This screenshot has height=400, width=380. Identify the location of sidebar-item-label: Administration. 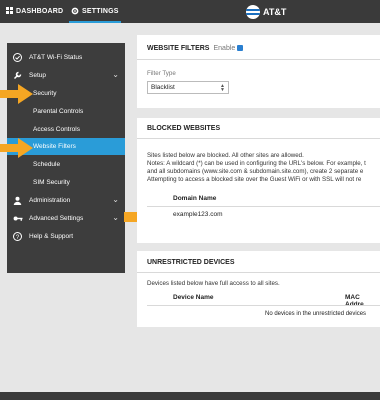
(50, 200).